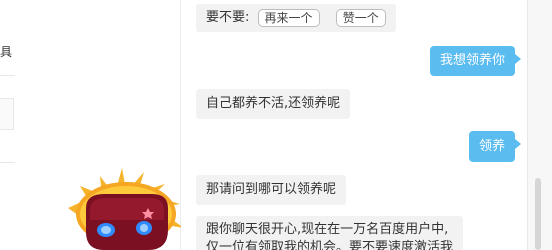  I want to click on bot-message: 跟你聊天很开心,现在在一万名百度用户中, 仅一位有领取我的机会。要不要速度激活我, so click(330, 233).